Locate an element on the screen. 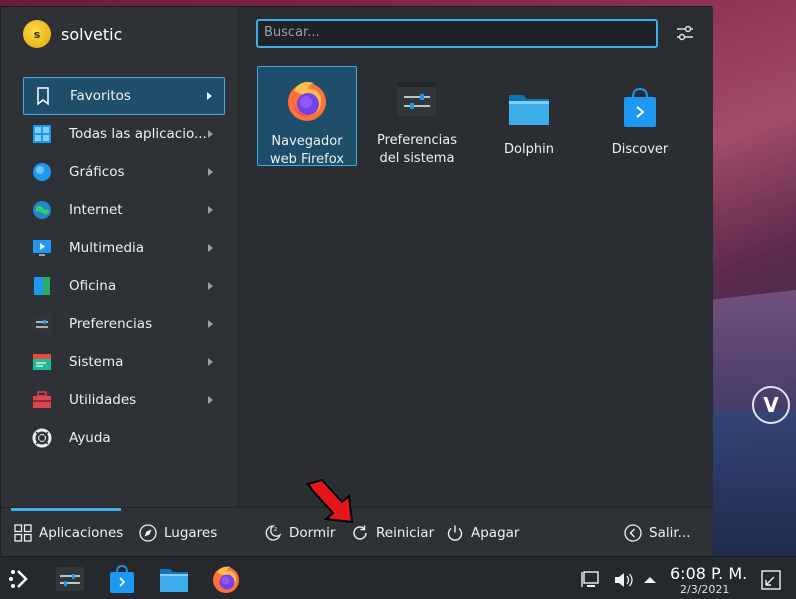 Image resolution: width=796 pixels, height=599 pixels. bookmark-icon is located at coordinates (43, 96).